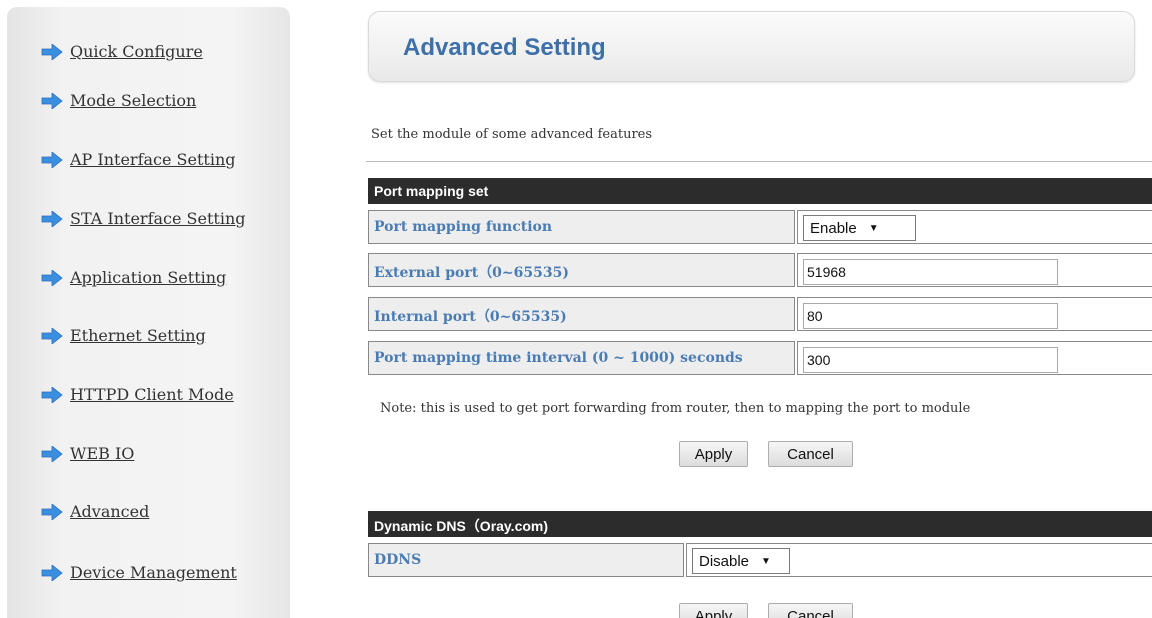 The width and height of the screenshot is (1152, 618). I want to click on sidebar-item-advanced: Advanced, so click(95, 511).